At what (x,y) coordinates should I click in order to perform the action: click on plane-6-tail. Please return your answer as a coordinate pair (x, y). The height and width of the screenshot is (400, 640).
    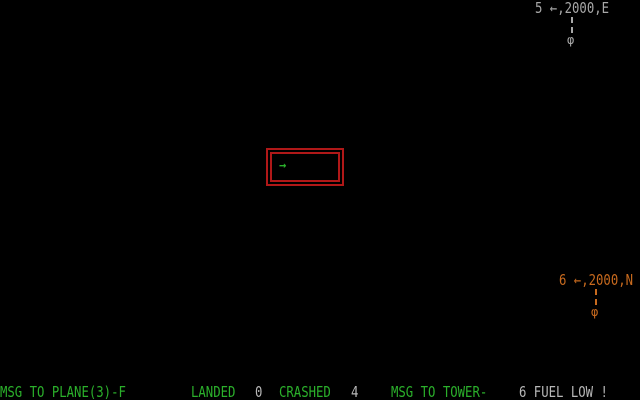
    Looking at the image, I should click on (596, 297).